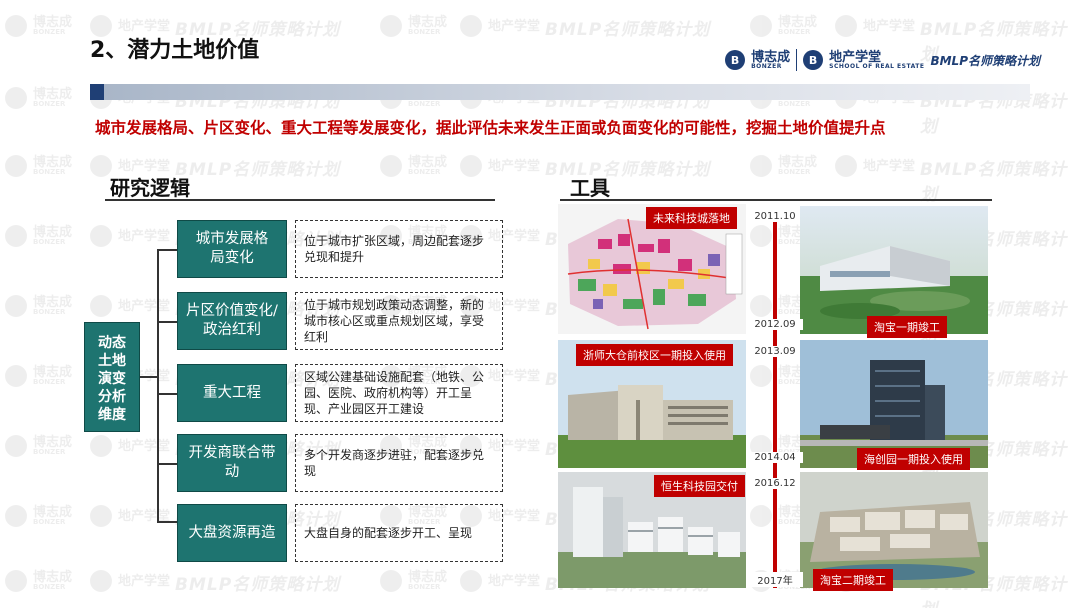 The image size is (1080, 608). Describe the element at coordinates (150, 188) in the screenshot. I see `logic-heading: 研究逻辑` at that location.